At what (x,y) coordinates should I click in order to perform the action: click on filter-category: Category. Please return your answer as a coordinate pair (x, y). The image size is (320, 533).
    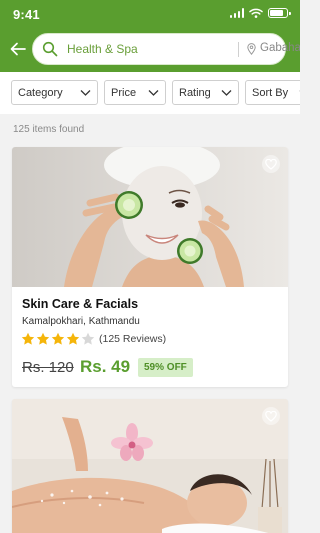
    Looking at the image, I should click on (54, 92).